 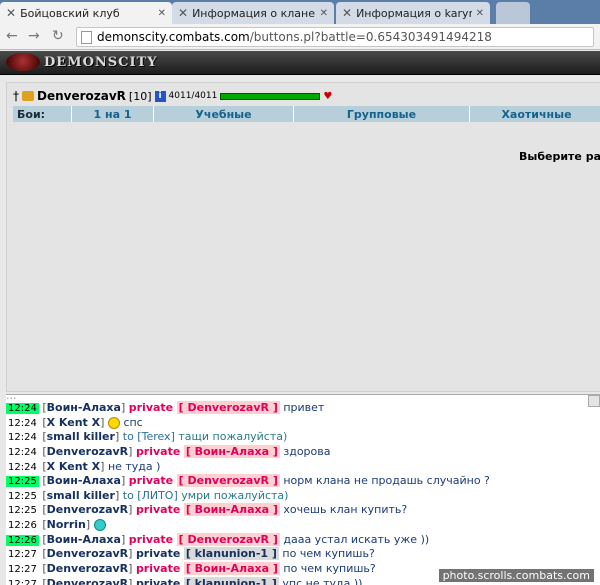 What do you see at coordinates (156, 436) in the screenshot?
I see `to-target: [Terex]` at bounding box center [156, 436].